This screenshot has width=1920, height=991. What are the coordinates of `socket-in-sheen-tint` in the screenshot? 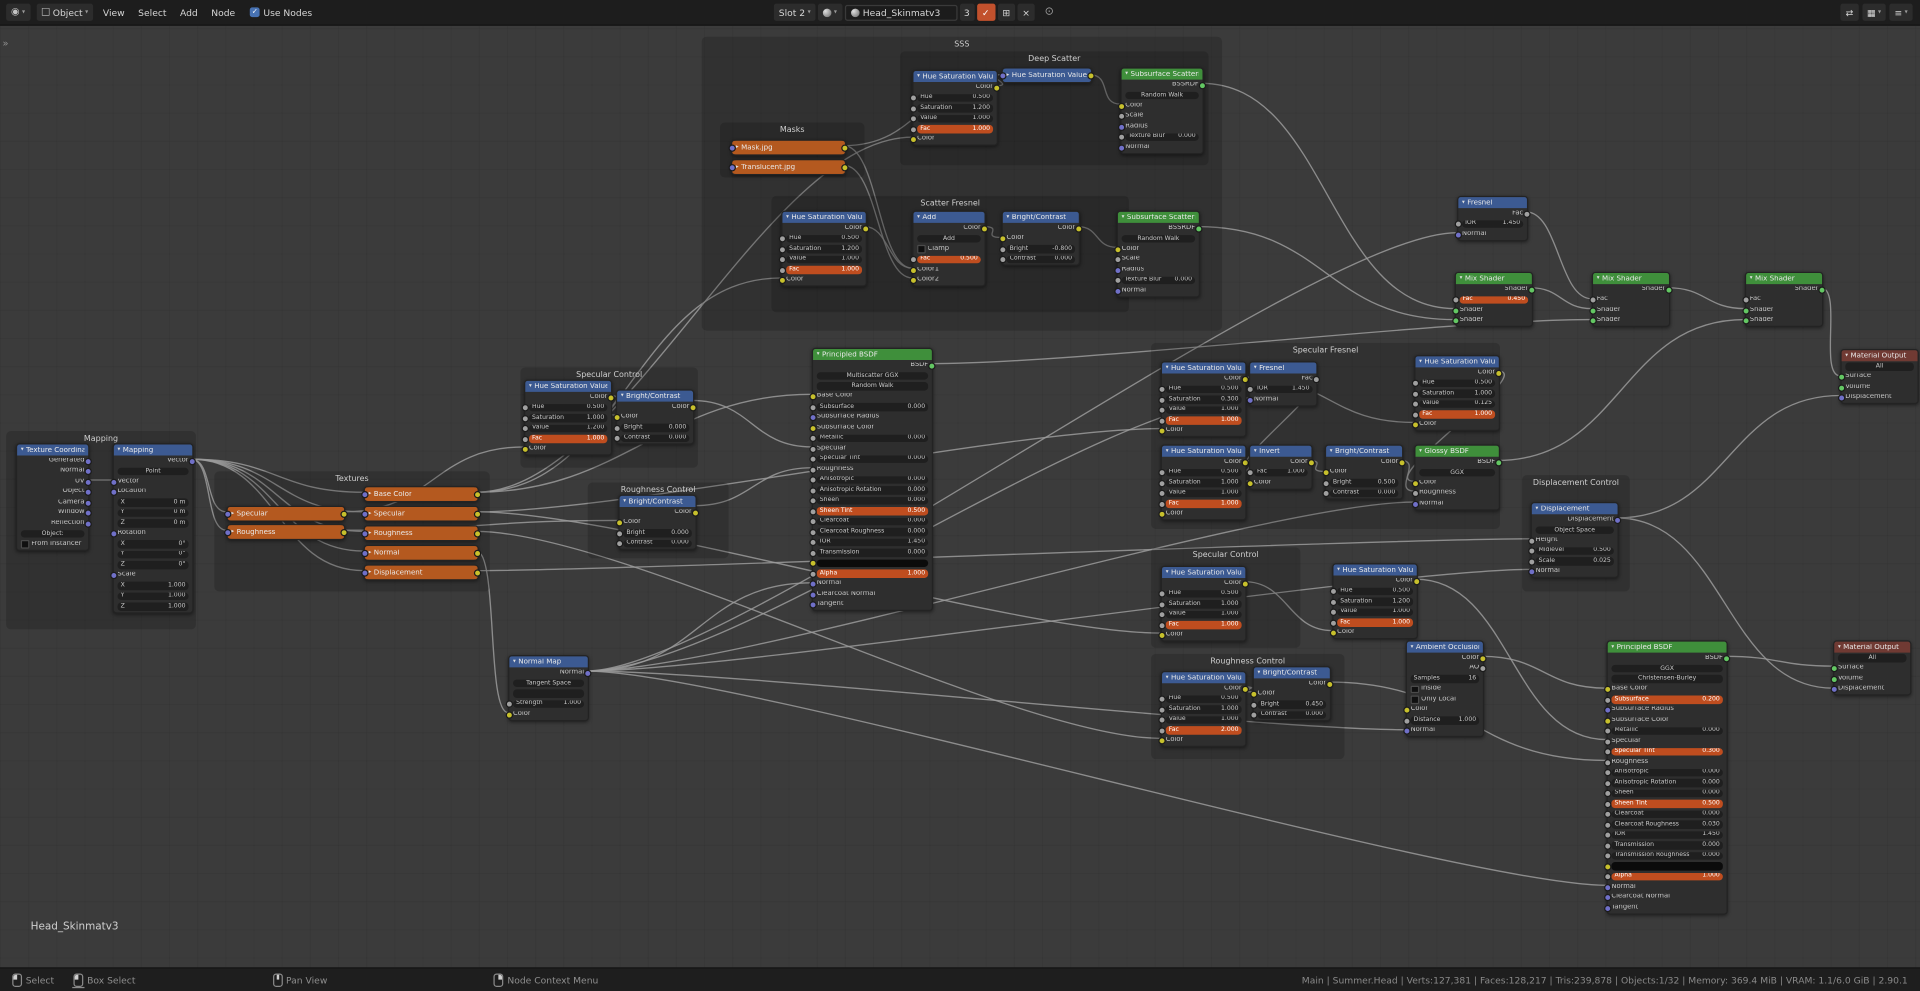 It's located at (813, 511).